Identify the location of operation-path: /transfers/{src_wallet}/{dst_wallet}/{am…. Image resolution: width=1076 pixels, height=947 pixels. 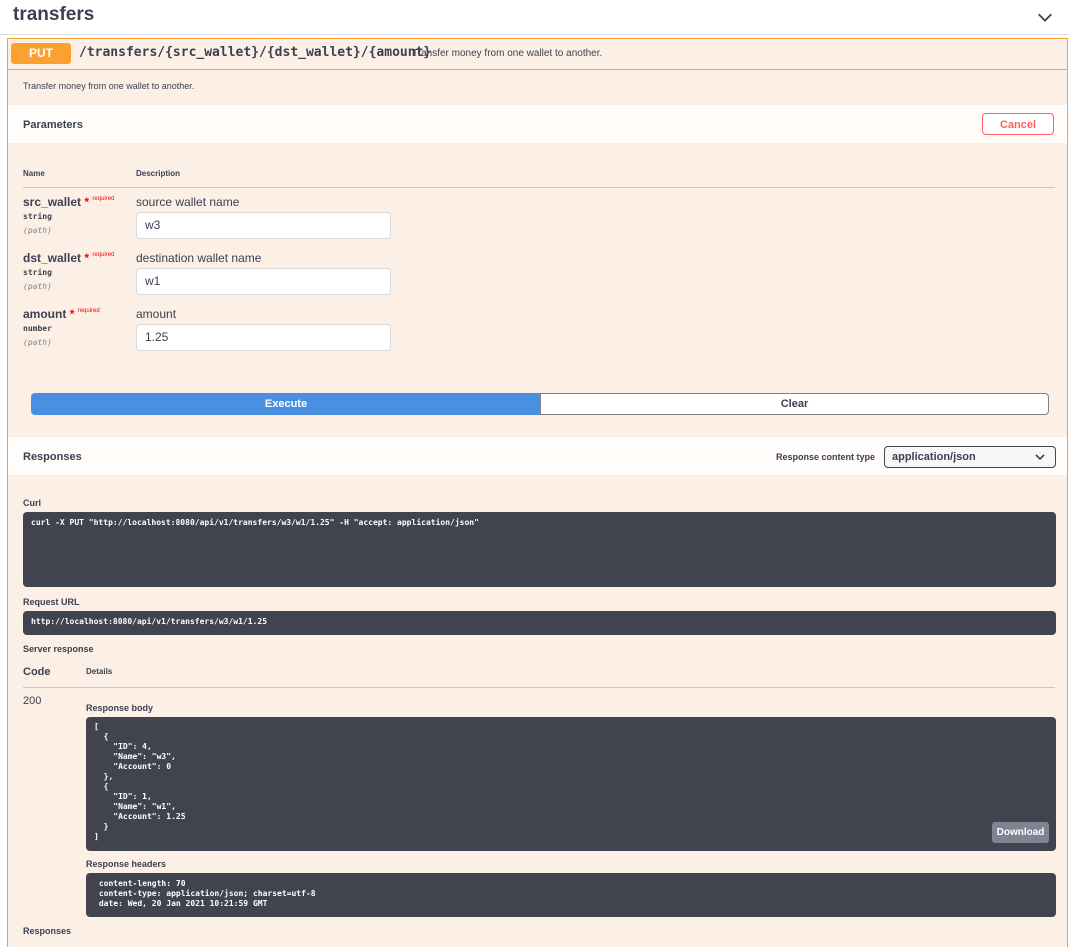
(255, 52).